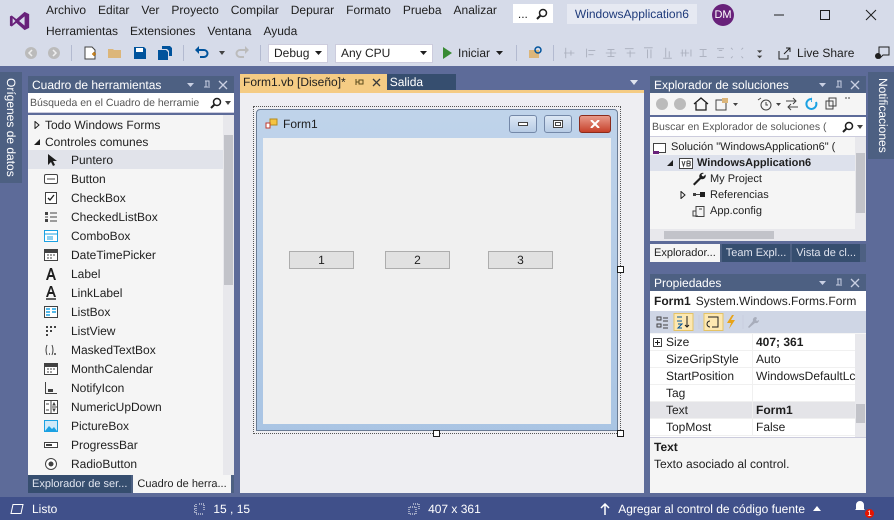 The height and width of the screenshot is (520, 894). Describe the element at coordinates (125, 273) in the screenshot. I see `toolbox-item: Label` at that location.